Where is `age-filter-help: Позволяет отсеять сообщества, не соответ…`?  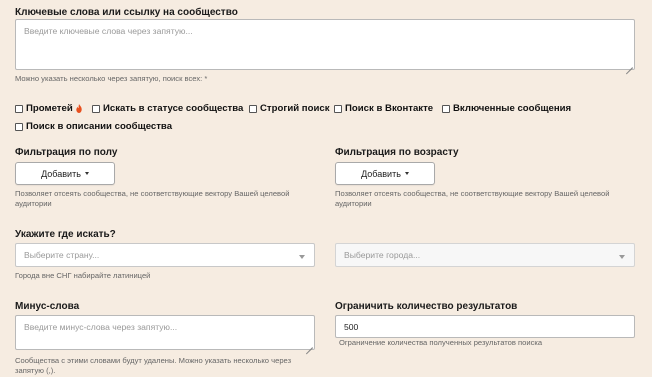 age-filter-help: Позволяет отсеять сообщества, не соответ… is located at coordinates (472, 198).